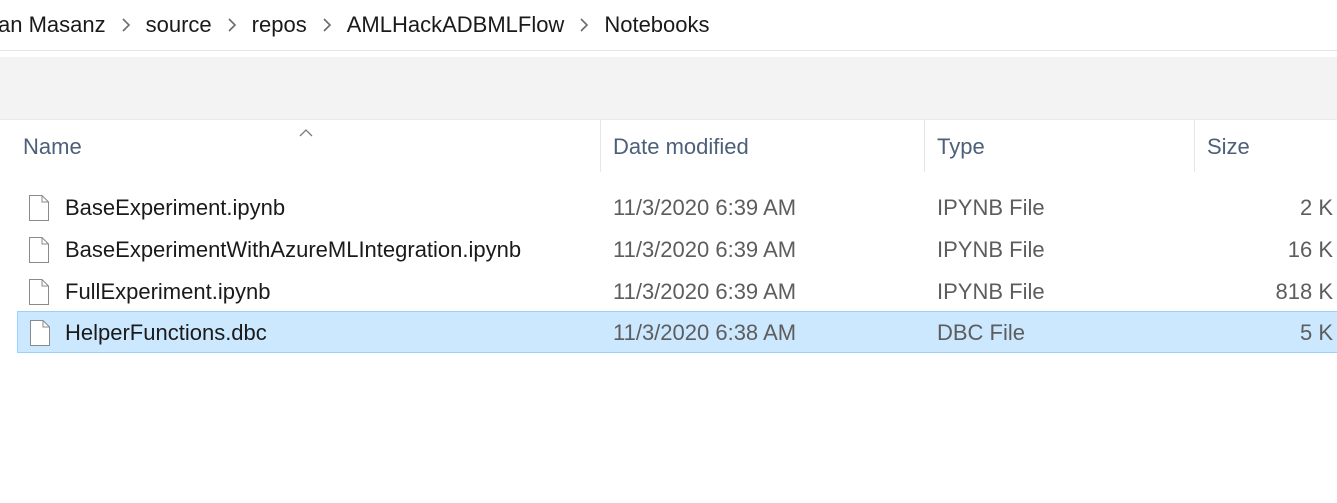 This screenshot has width=1337, height=503. Describe the element at coordinates (1228, 147) in the screenshot. I see `column-header-size: Size` at that location.